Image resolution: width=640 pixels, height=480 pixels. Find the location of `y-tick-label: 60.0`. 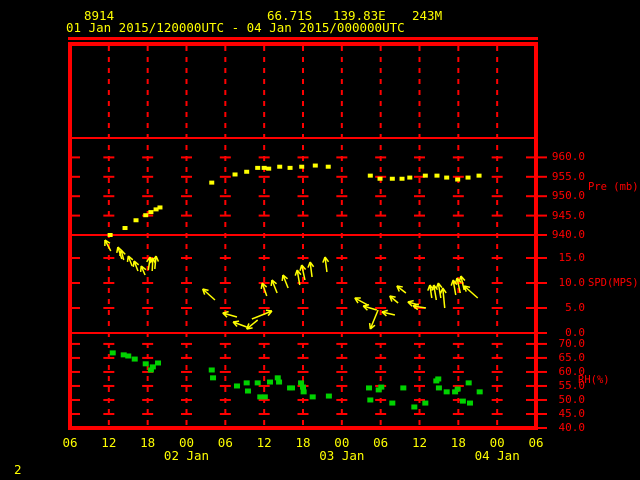

y-tick-label: 60.0 is located at coordinates (572, 371).